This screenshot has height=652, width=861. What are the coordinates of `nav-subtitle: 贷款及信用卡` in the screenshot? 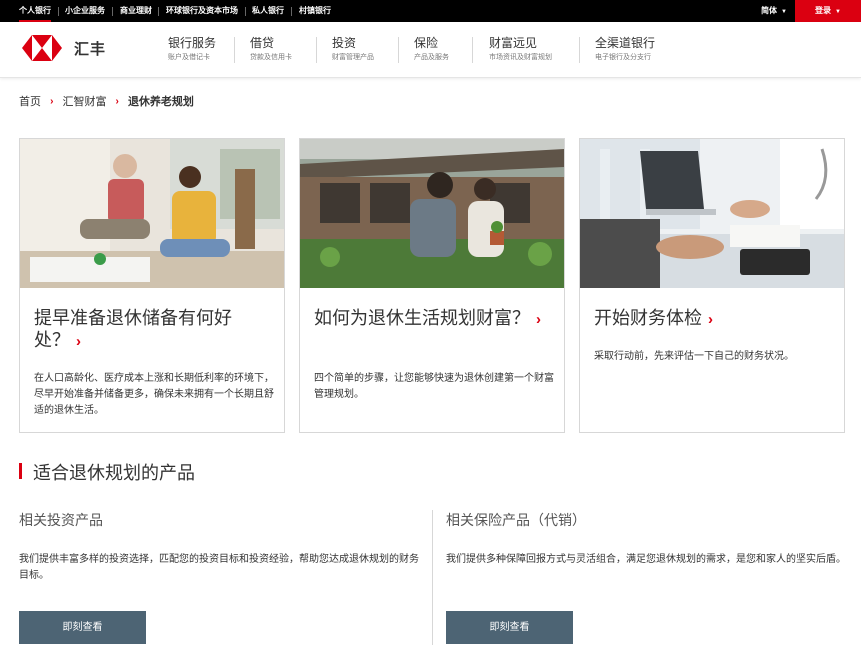 It's located at (271, 57).